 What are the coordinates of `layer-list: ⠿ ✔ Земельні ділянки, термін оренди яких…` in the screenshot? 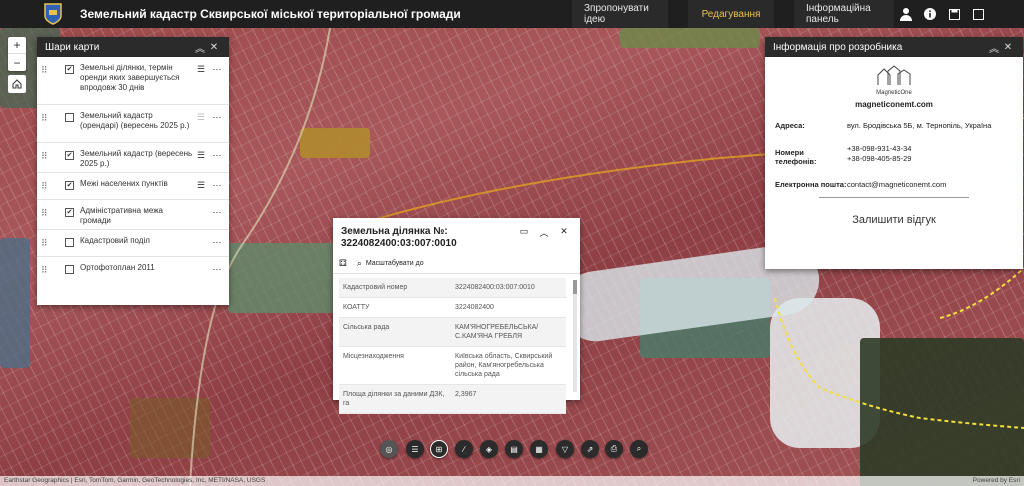 It's located at (133, 170).